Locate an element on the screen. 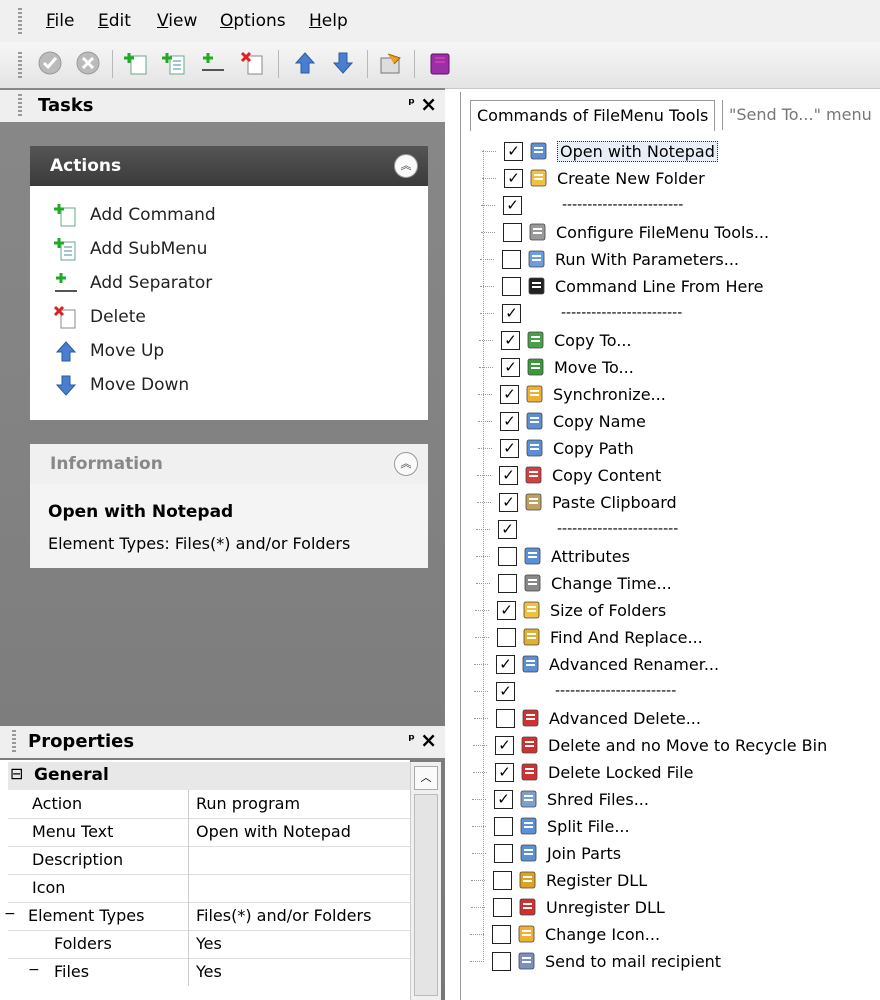  tree-item: Join Parts is located at coordinates (557, 853).